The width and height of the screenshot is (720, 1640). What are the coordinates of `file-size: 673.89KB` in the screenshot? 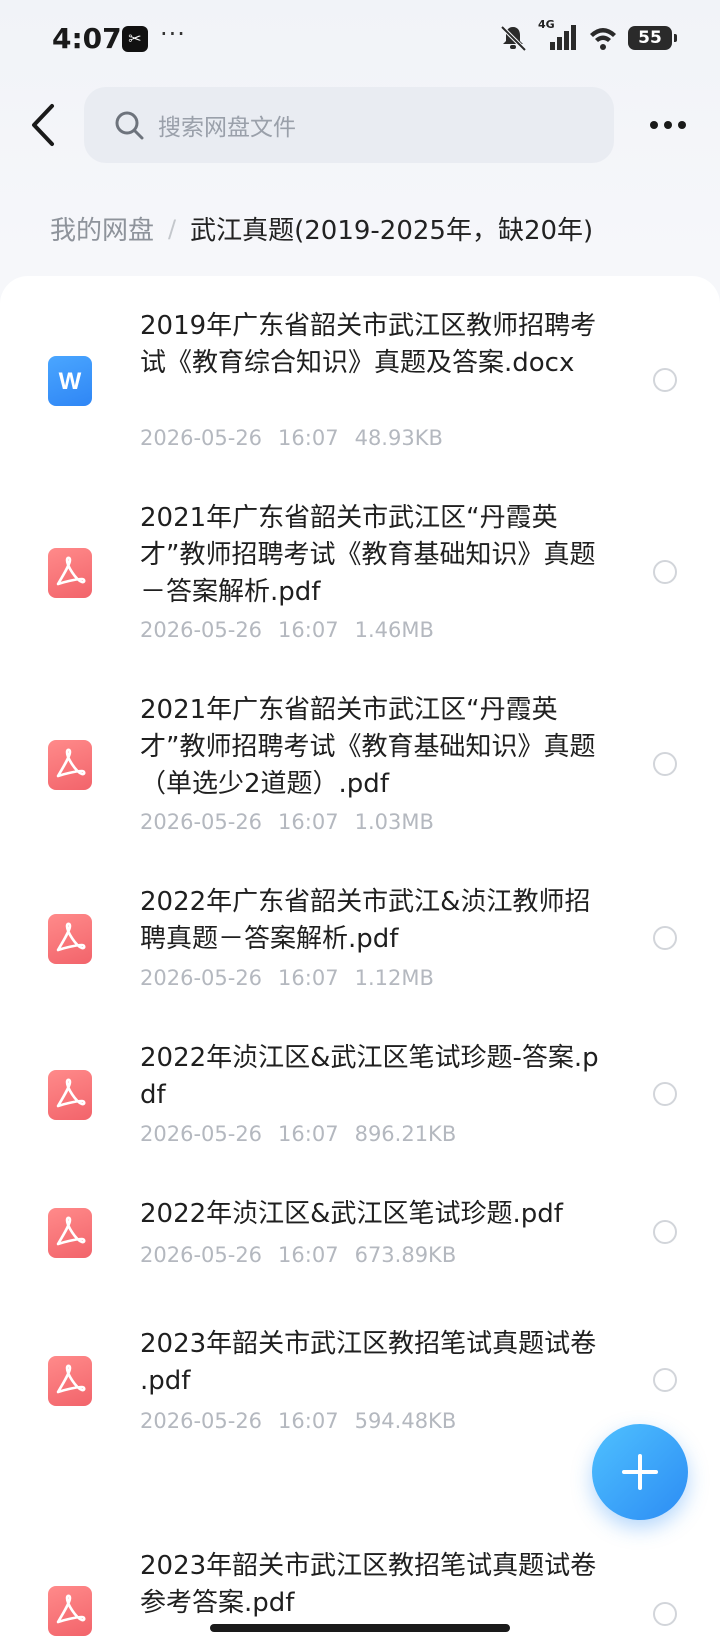 It's located at (405, 1255).